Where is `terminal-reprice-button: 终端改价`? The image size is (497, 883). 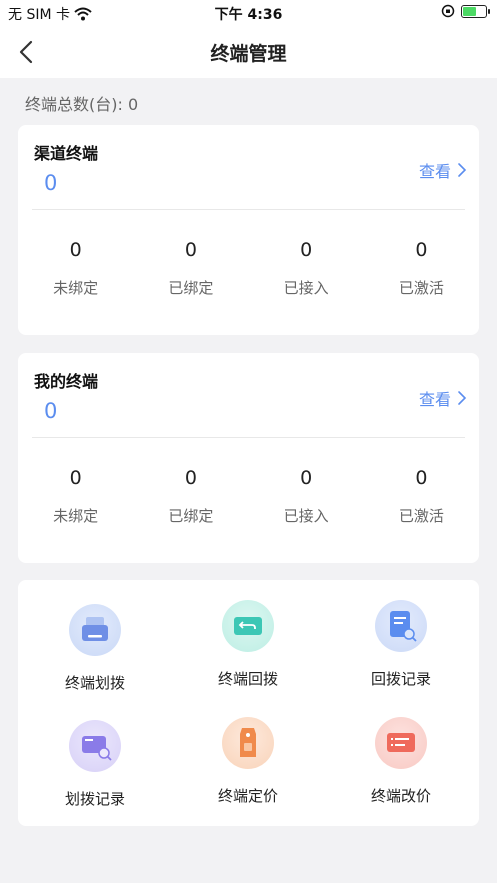 terminal-reprice-button: 终端改价 is located at coordinates (401, 761).